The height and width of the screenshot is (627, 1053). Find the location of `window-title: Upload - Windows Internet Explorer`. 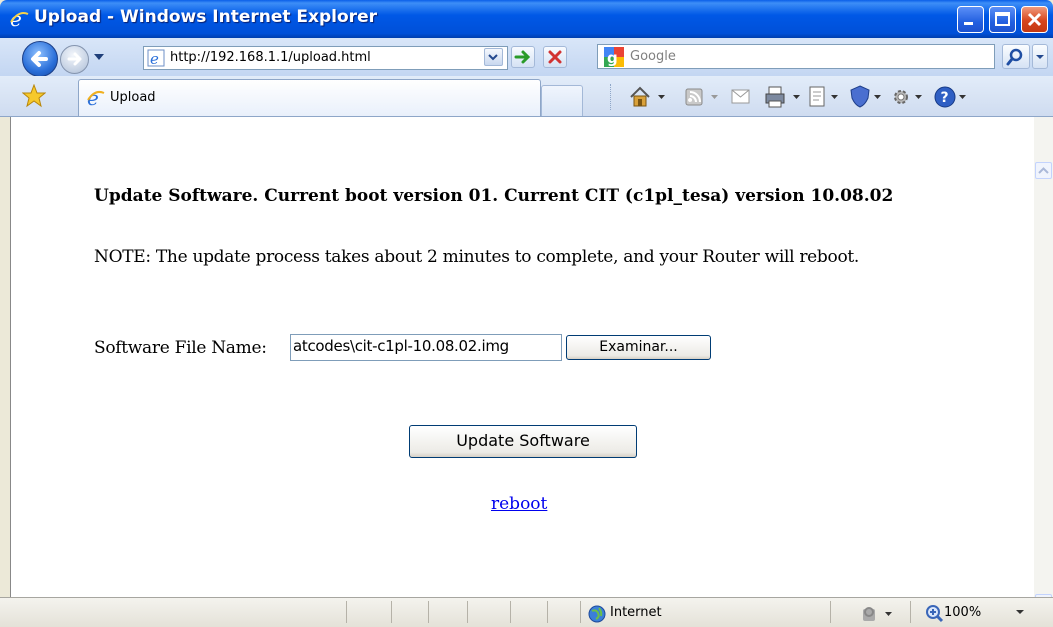

window-title: Upload - Windows Internet Explorer is located at coordinates (205, 17).